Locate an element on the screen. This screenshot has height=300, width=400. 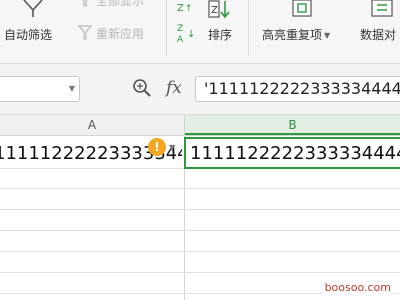
cell-b1-value: 11111222223333344444 is located at coordinates (295, 153).